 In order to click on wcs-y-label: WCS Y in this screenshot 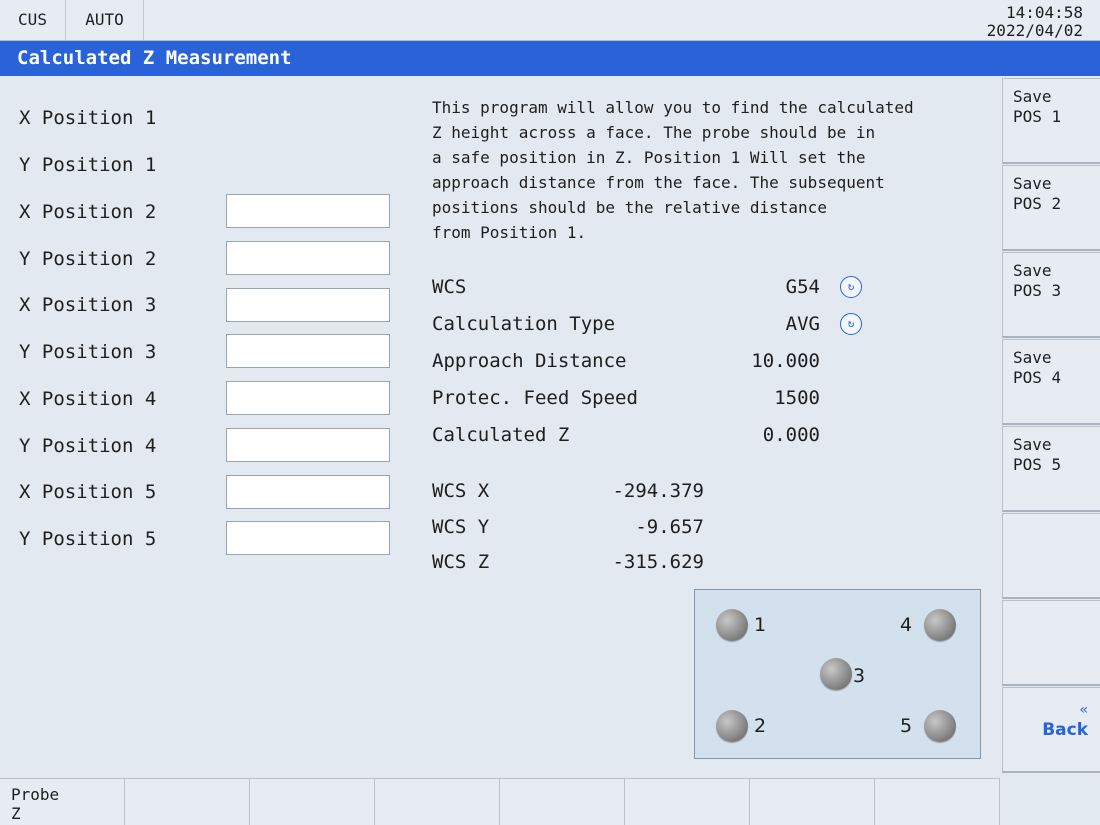, I will do `click(461, 527)`.